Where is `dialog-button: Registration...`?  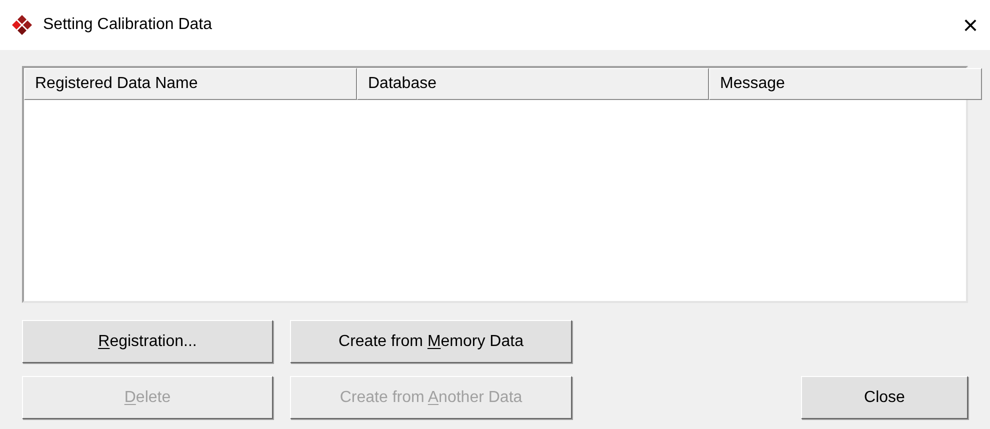
dialog-button: Registration... is located at coordinates (147, 341).